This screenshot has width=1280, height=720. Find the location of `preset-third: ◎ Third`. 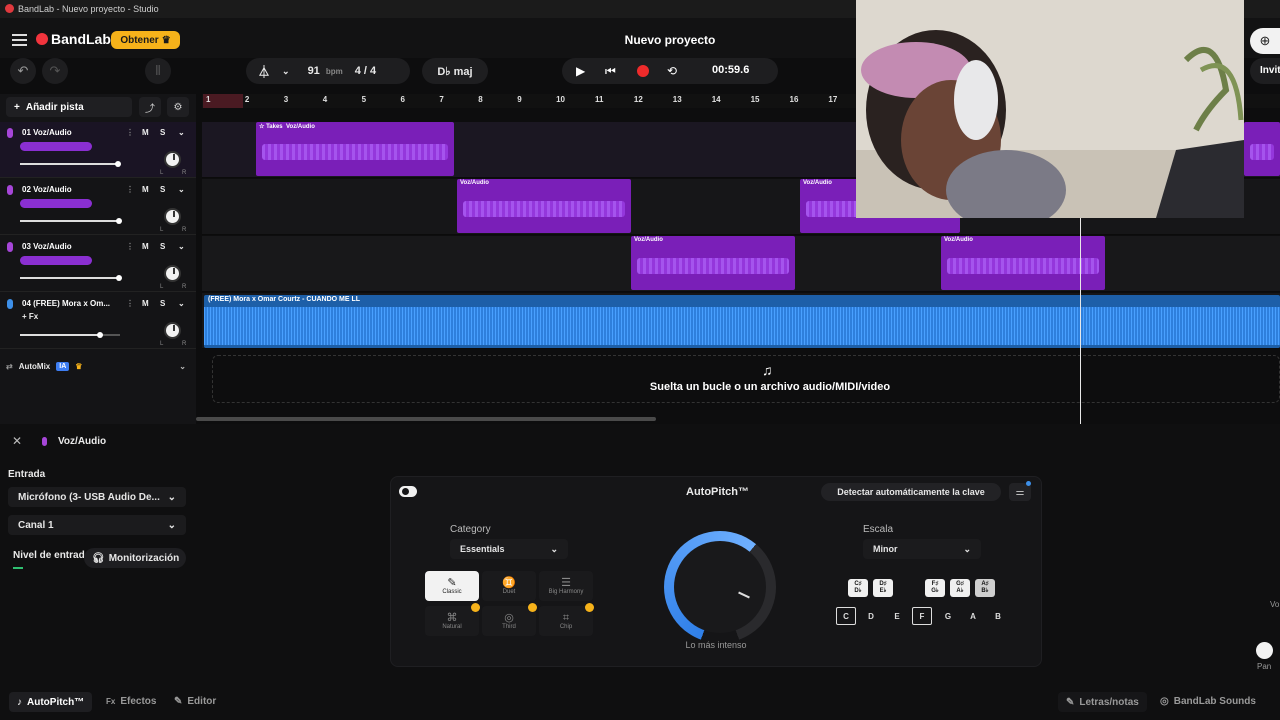

preset-third: ◎ Third is located at coordinates (509, 621).